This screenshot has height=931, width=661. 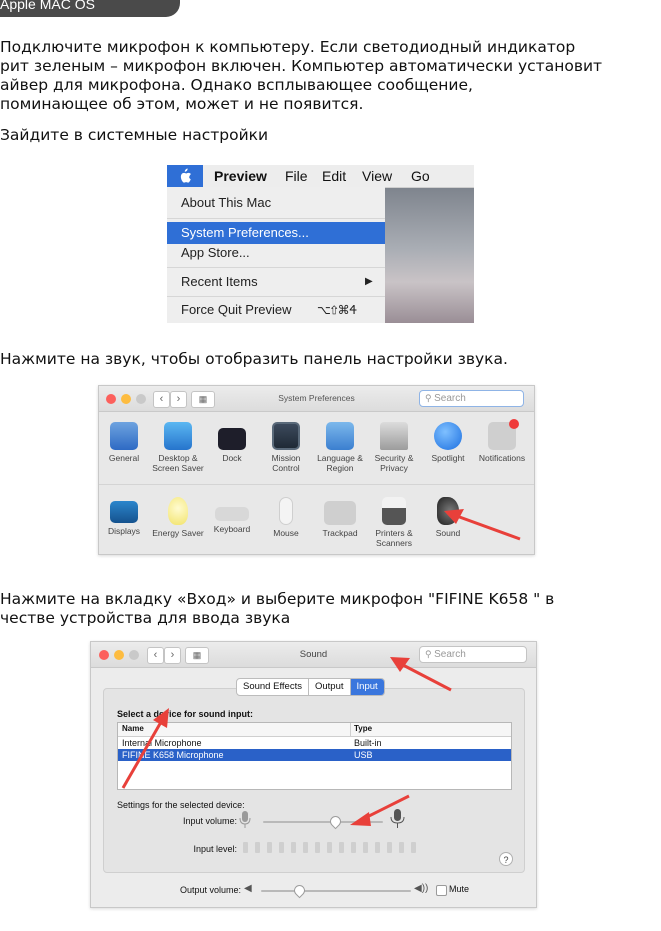 What do you see at coordinates (421, 888) in the screenshot?
I see `speaker-high-icon: ◀))` at bounding box center [421, 888].